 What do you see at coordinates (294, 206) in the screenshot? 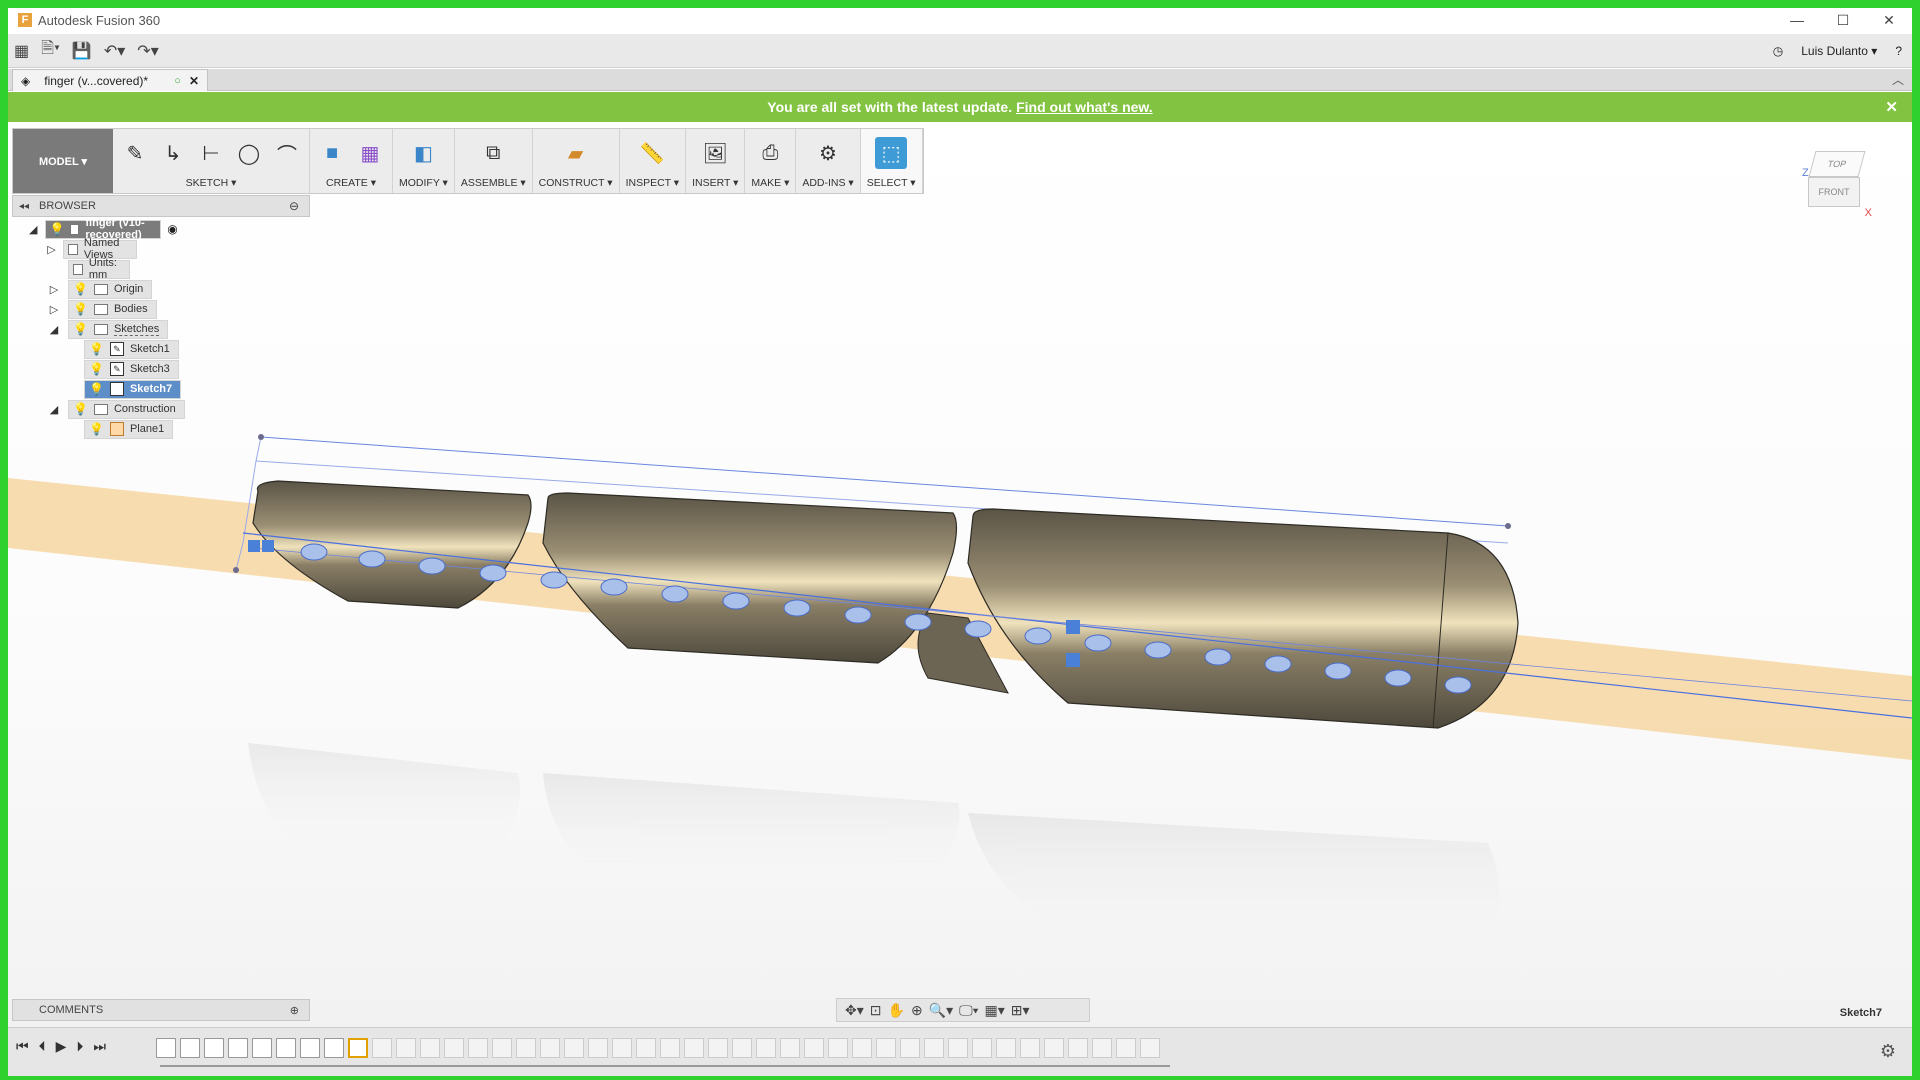
I see `browser-pin-icon: ⊖` at bounding box center [294, 206].